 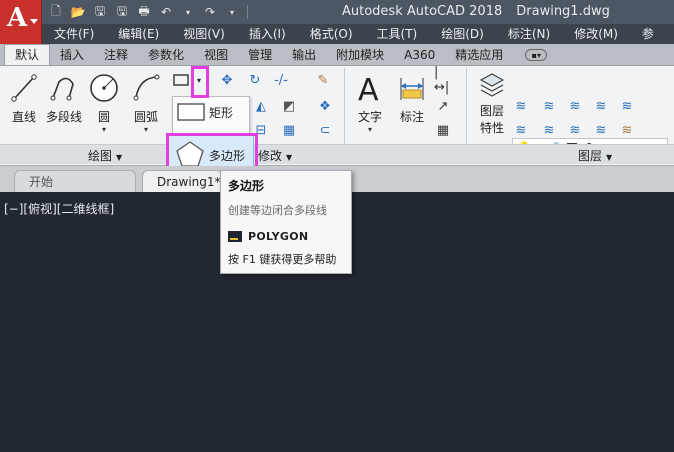 What do you see at coordinates (27, 54) in the screenshot?
I see `tab-home: 默认` at bounding box center [27, 54].